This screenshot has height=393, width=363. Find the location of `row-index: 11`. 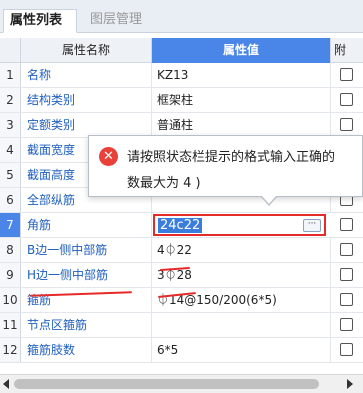

row-index: 11 is located at coordinates (10, 325).